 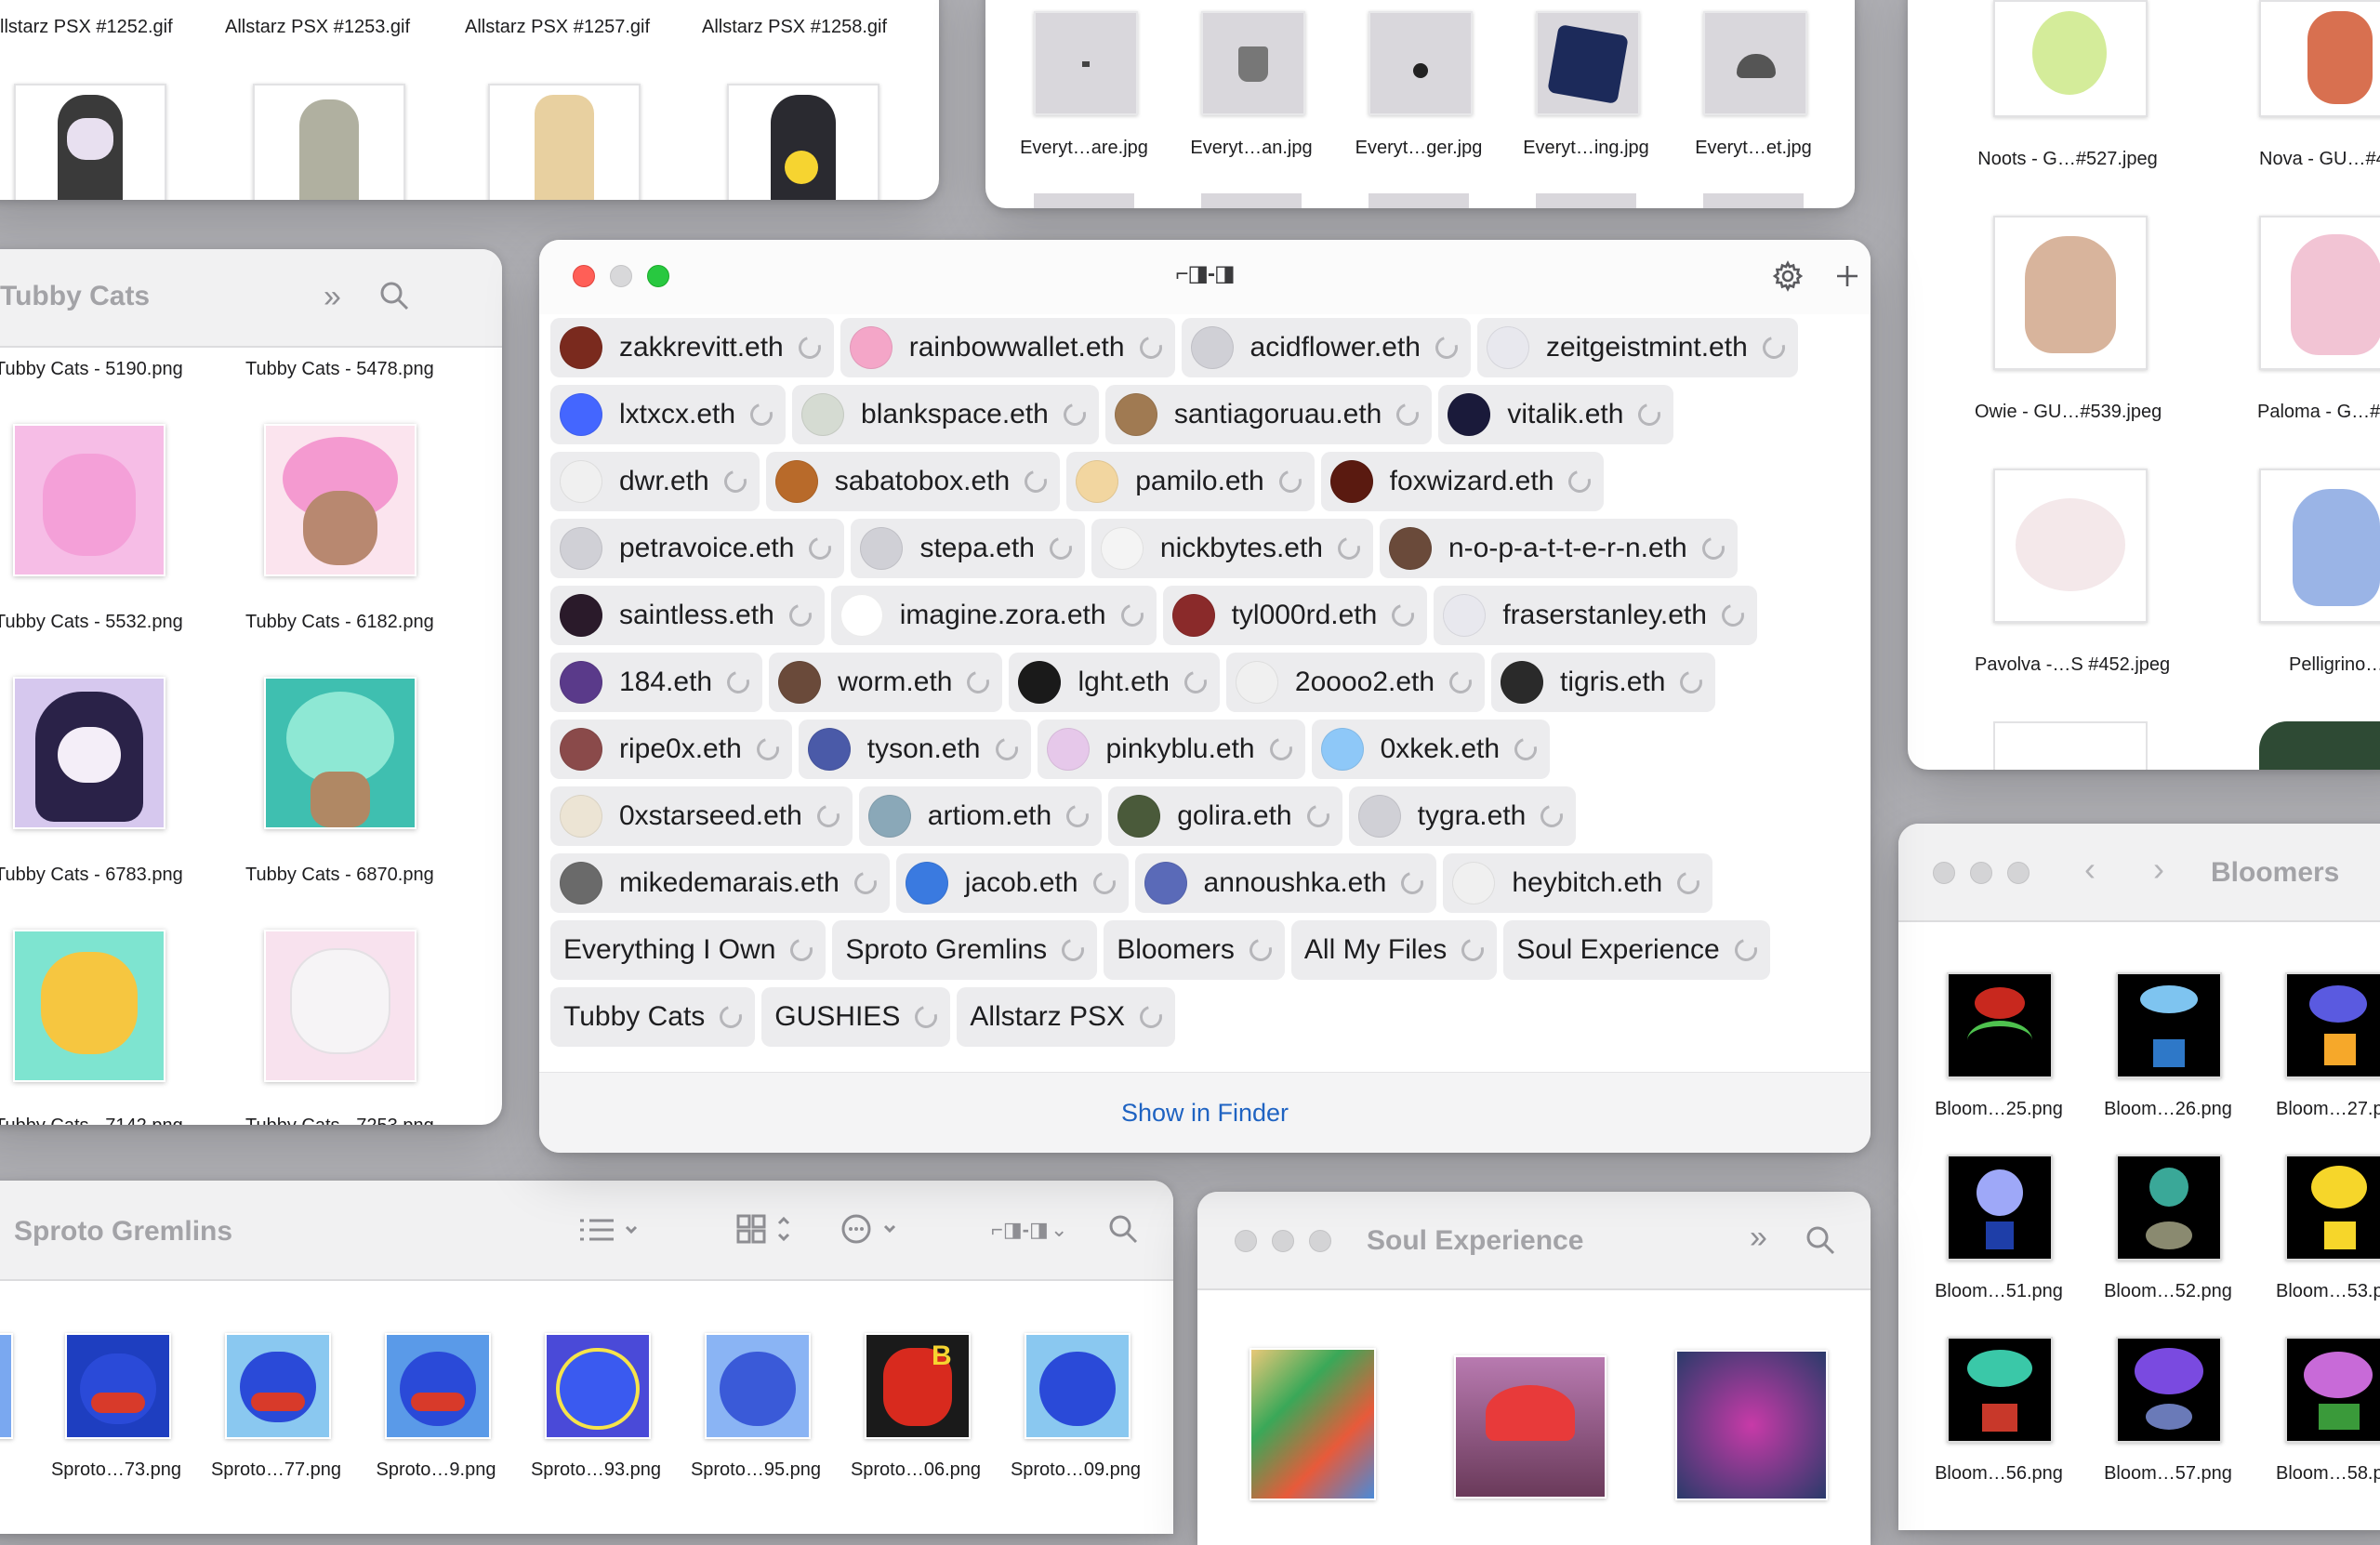 What do you see at coordinates (2068, 413) in the screenshot?
I see `file-label: Owie - GU…#539.jpeg` at bounding box center [2068, 413].